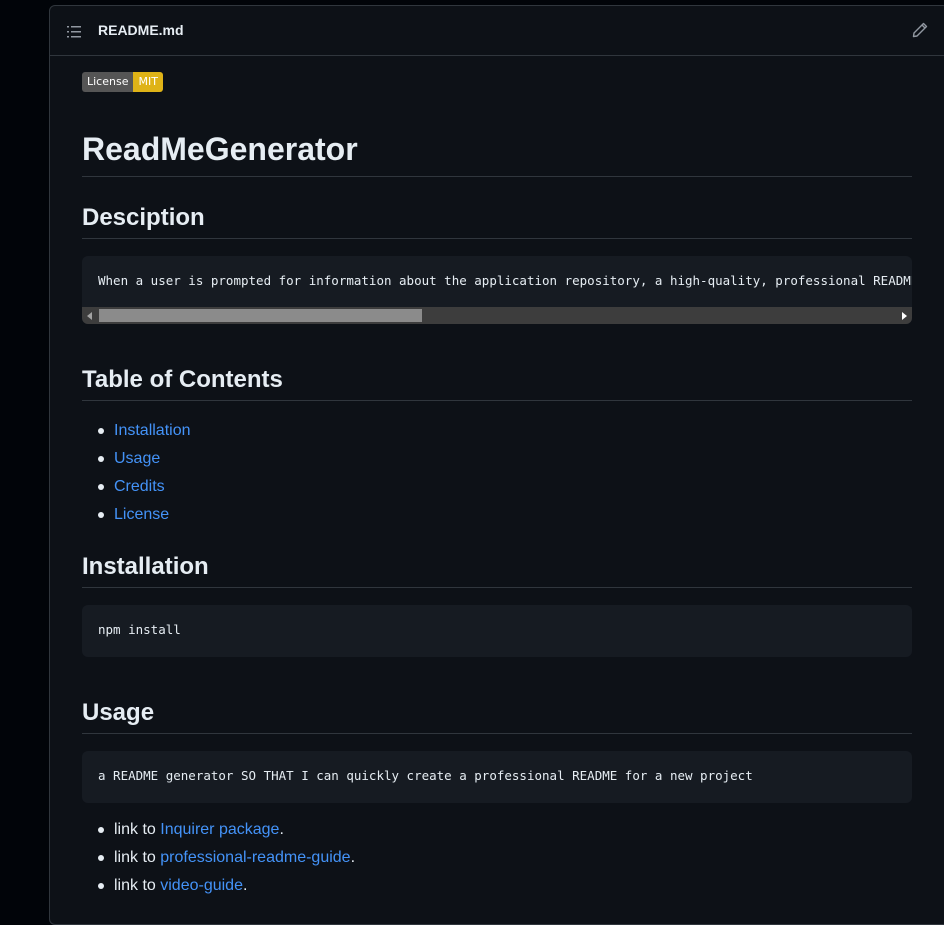 Image resolution: width=944 pixels, height=925 pixels. Describe the element at coordinates (497, 315) in the screenshot. I see `horizontal-scrollbar` at that location.